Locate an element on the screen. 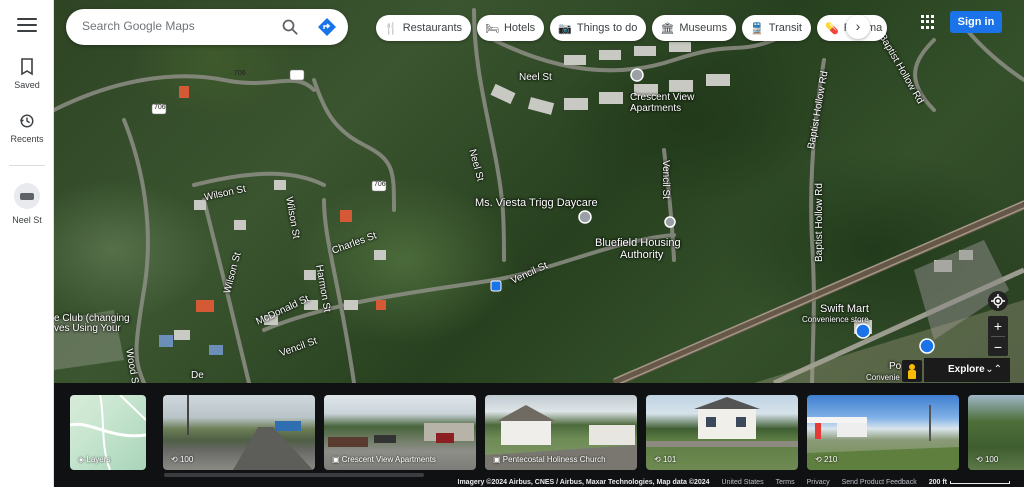  chip-label: Hotels is located at coordinates (519, 28).